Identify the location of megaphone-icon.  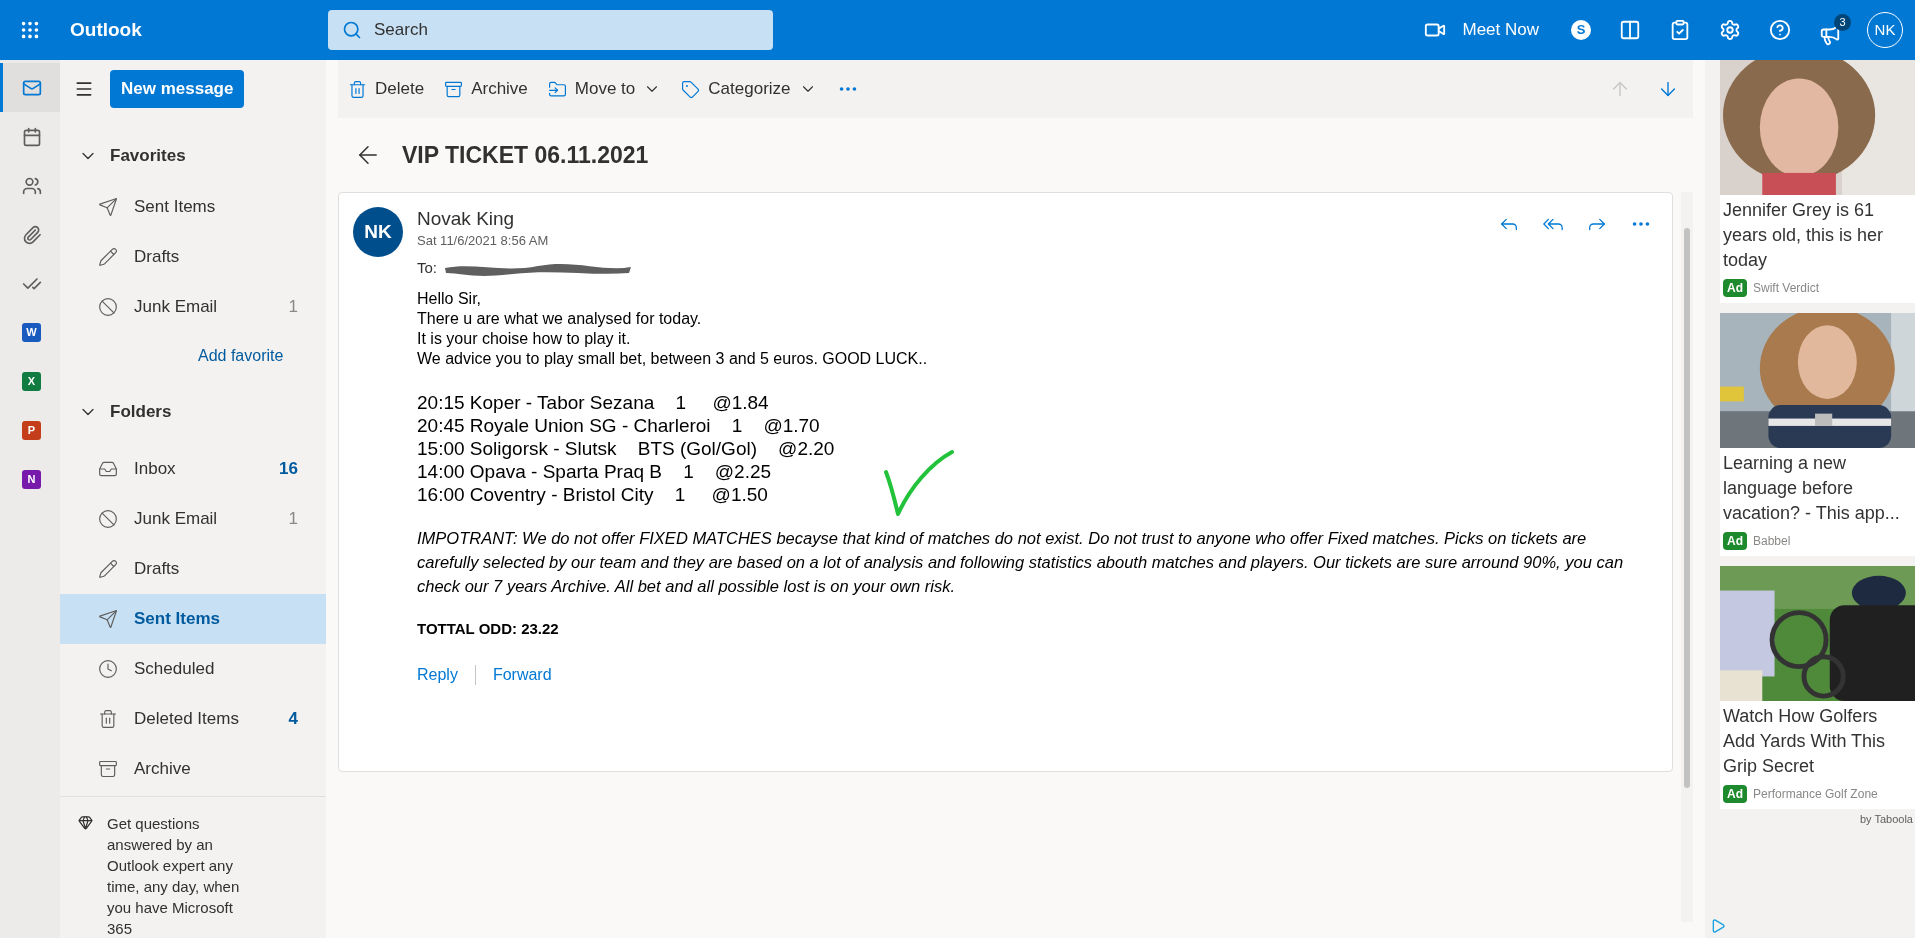
(1830, 35).